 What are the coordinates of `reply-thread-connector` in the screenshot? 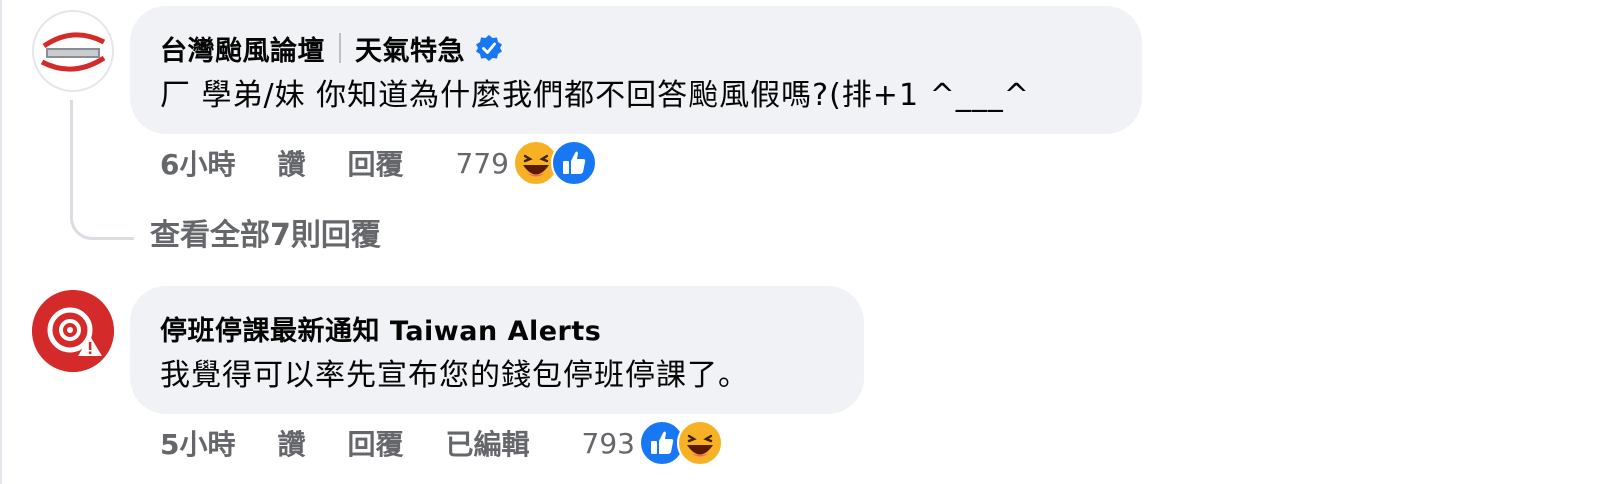 It's located at (102, 170).